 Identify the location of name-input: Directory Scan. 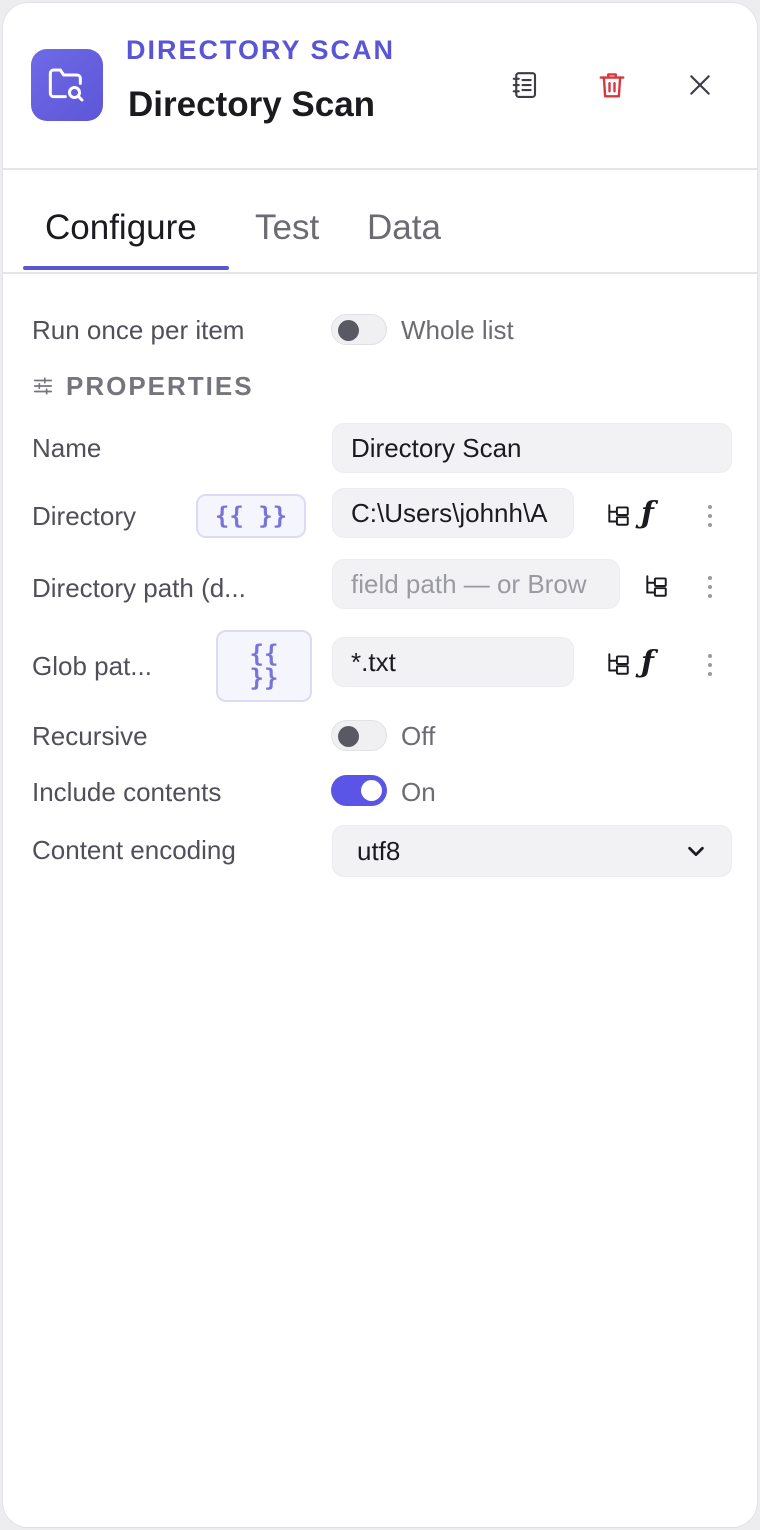
(532, 448).